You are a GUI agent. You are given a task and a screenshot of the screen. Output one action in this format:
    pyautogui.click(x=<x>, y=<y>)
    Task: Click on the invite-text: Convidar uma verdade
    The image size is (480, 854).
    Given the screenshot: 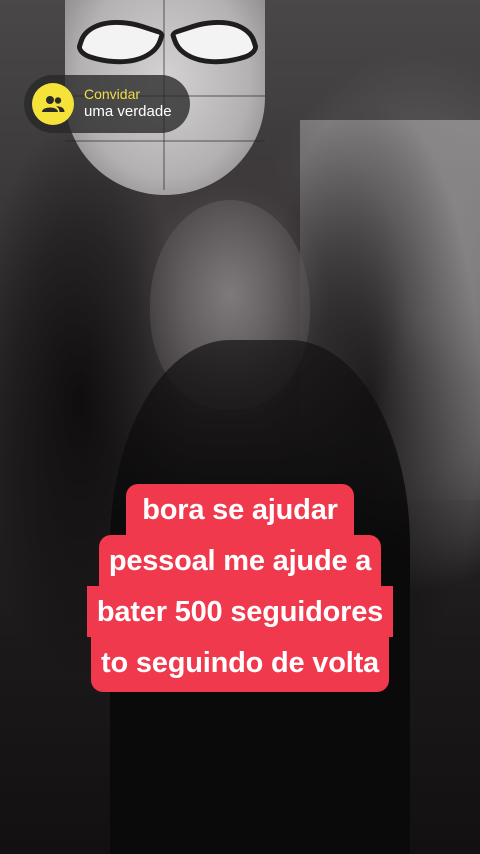 What is the action you would take?
    pyautogui.click(x=128, y=104)
    